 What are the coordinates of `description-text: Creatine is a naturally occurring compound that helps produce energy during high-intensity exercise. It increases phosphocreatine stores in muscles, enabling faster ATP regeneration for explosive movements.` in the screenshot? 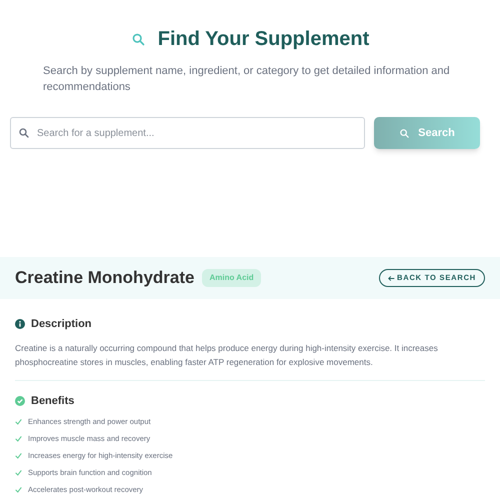 It's located at (227, 355).